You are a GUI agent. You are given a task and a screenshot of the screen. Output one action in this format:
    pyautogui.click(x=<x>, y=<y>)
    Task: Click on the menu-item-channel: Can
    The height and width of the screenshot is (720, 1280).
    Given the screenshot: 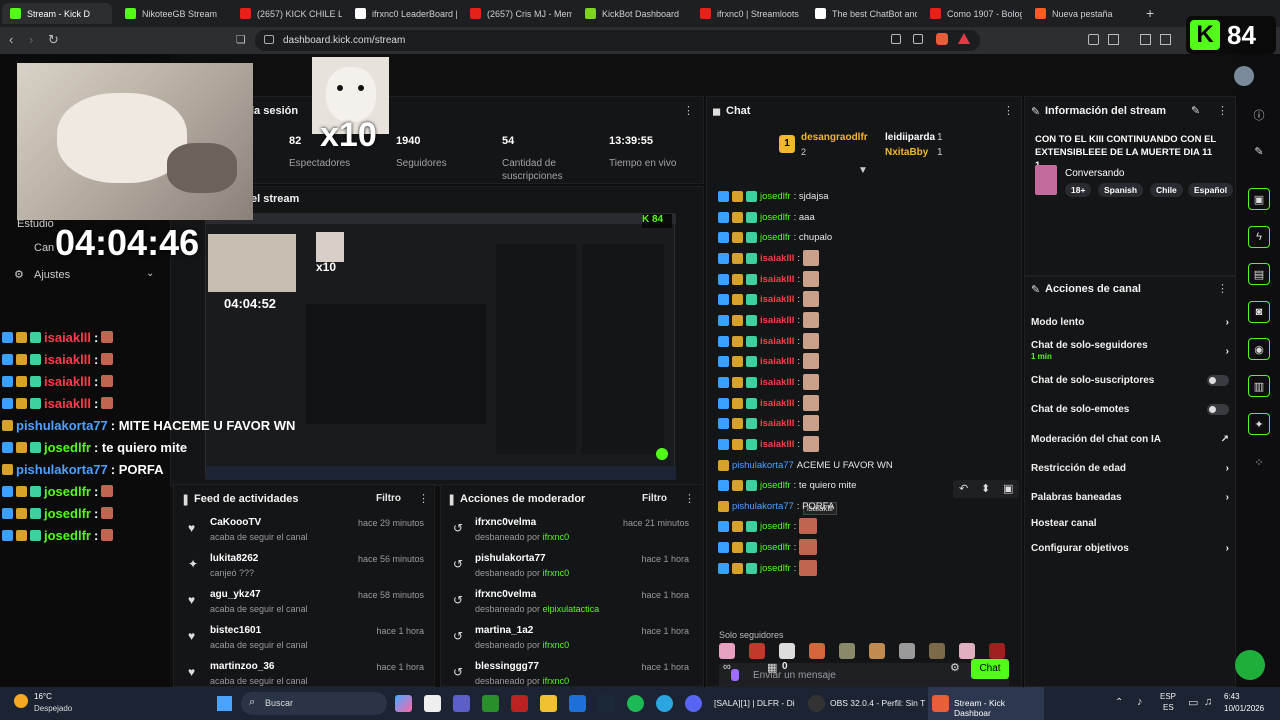 What is the action you would take?
    pyautogui.click(x=44, y=248)
    